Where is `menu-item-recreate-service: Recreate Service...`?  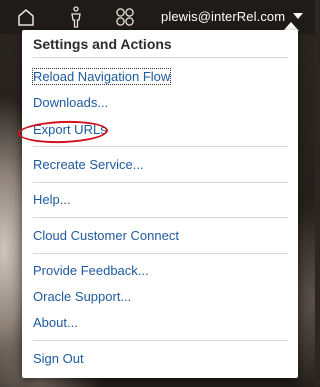 menu-item-recreate-service: Recreate Service... is located at coordinates (88, 164).